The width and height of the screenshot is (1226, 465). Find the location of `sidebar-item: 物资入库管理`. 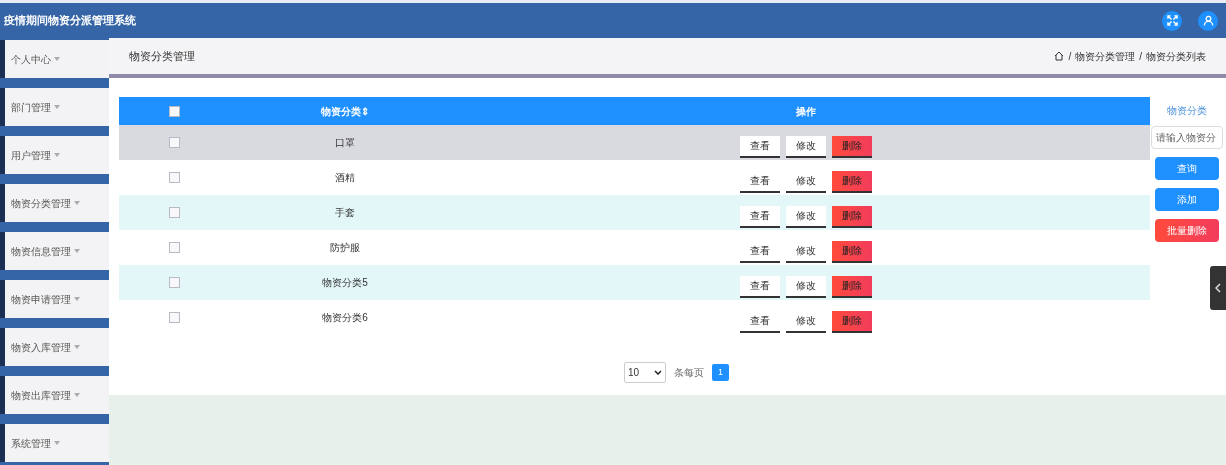

sidebar-item: 物资入库管理 is located at coordinates (54, 347).